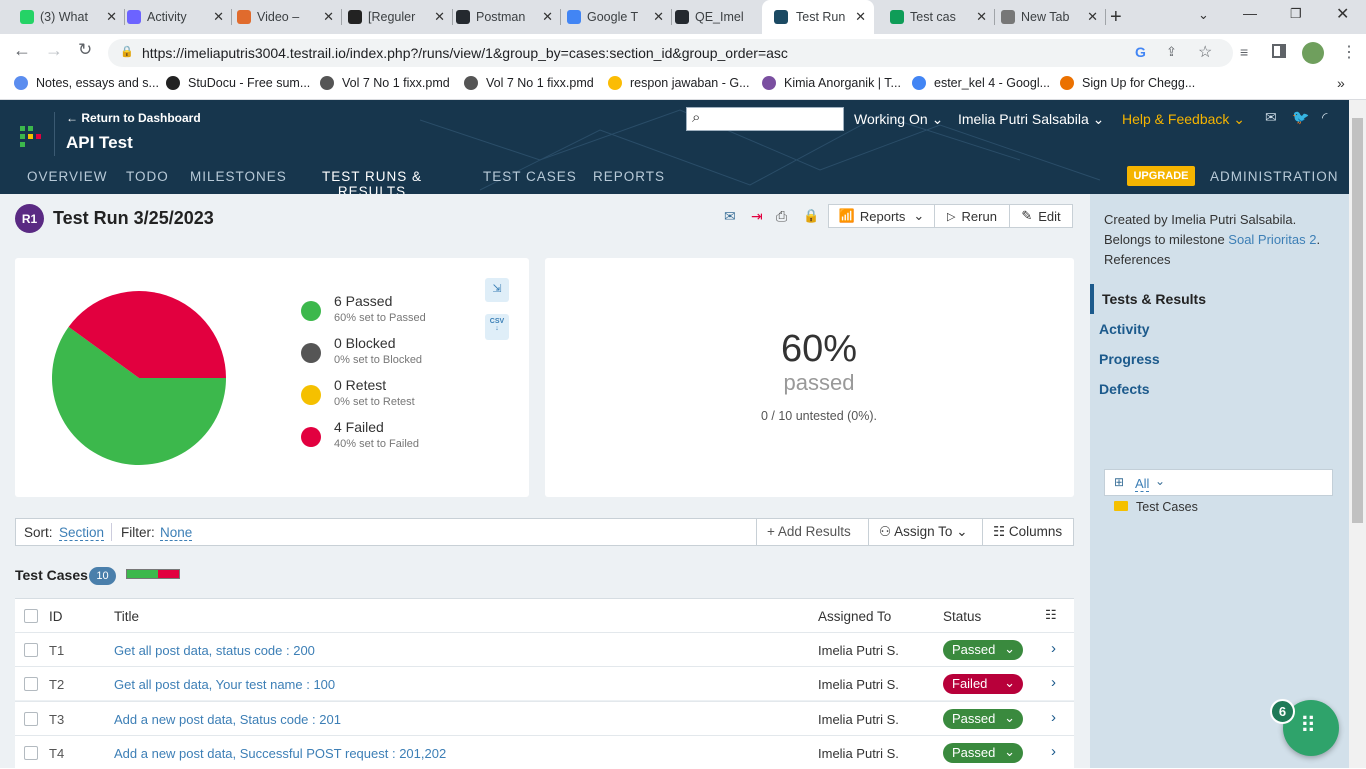  What do you see at coordinates (176, 533) in the screenshot?
I see `filter-none-link: None` at bounding box center [176, 533].